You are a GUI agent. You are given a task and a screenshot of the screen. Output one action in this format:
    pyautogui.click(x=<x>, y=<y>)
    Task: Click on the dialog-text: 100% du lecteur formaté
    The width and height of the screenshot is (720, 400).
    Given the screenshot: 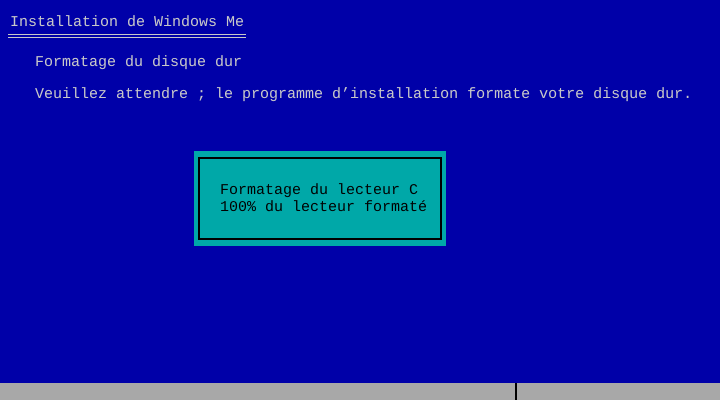 What is the action you would take?
    pyautogui.click(x=324, y=207)
    